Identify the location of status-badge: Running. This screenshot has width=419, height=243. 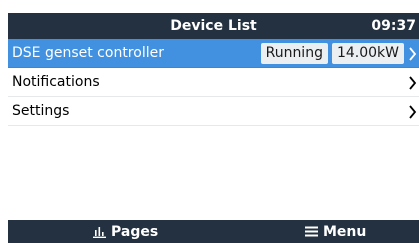
(294, 53).